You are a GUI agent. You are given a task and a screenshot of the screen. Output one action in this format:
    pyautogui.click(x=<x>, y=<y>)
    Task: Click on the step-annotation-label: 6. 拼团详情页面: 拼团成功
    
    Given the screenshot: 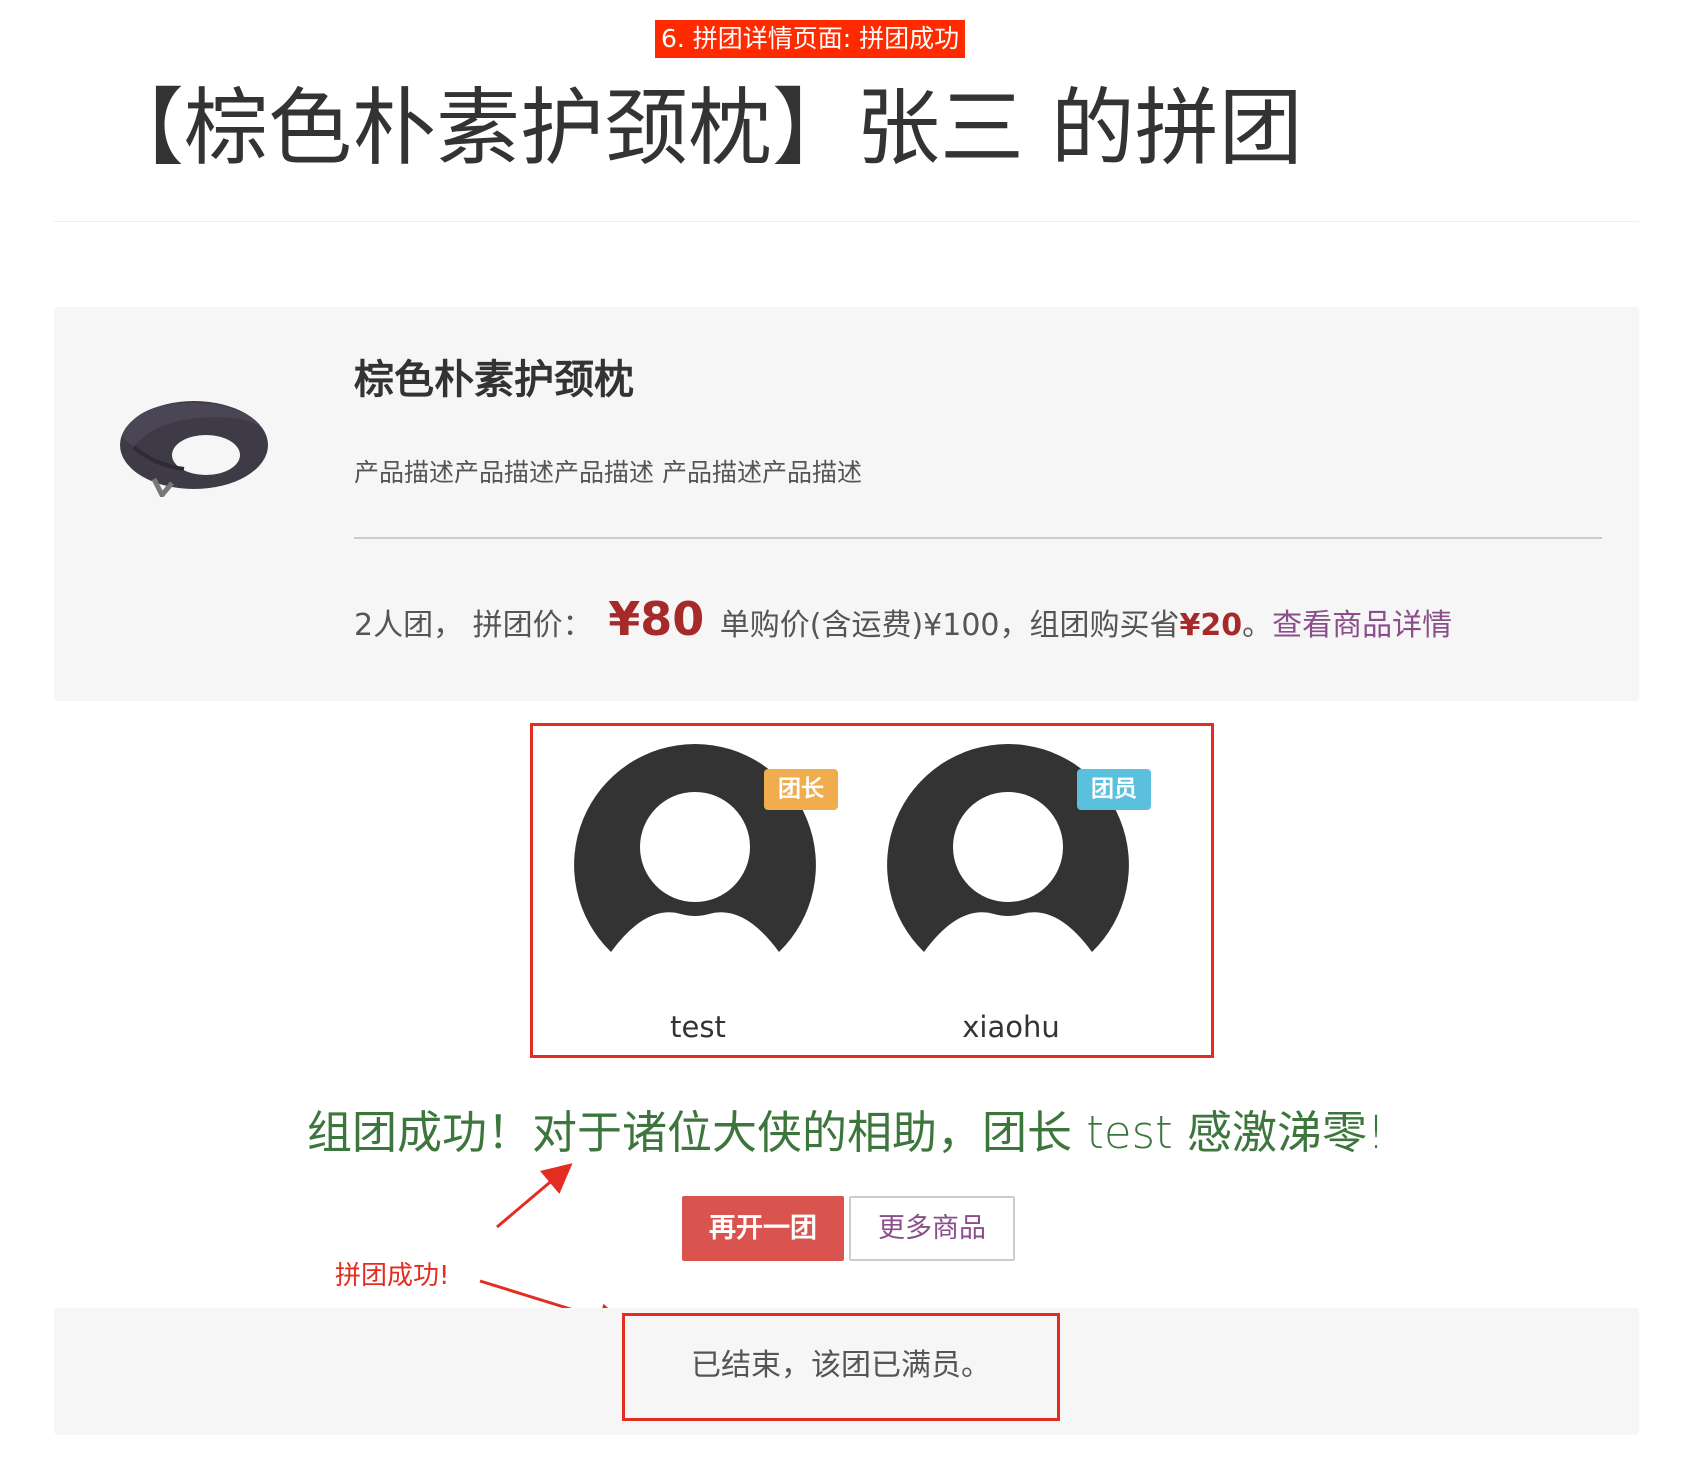 What is the action you would take?
    pyautogui.click(x=810, y=39)
    